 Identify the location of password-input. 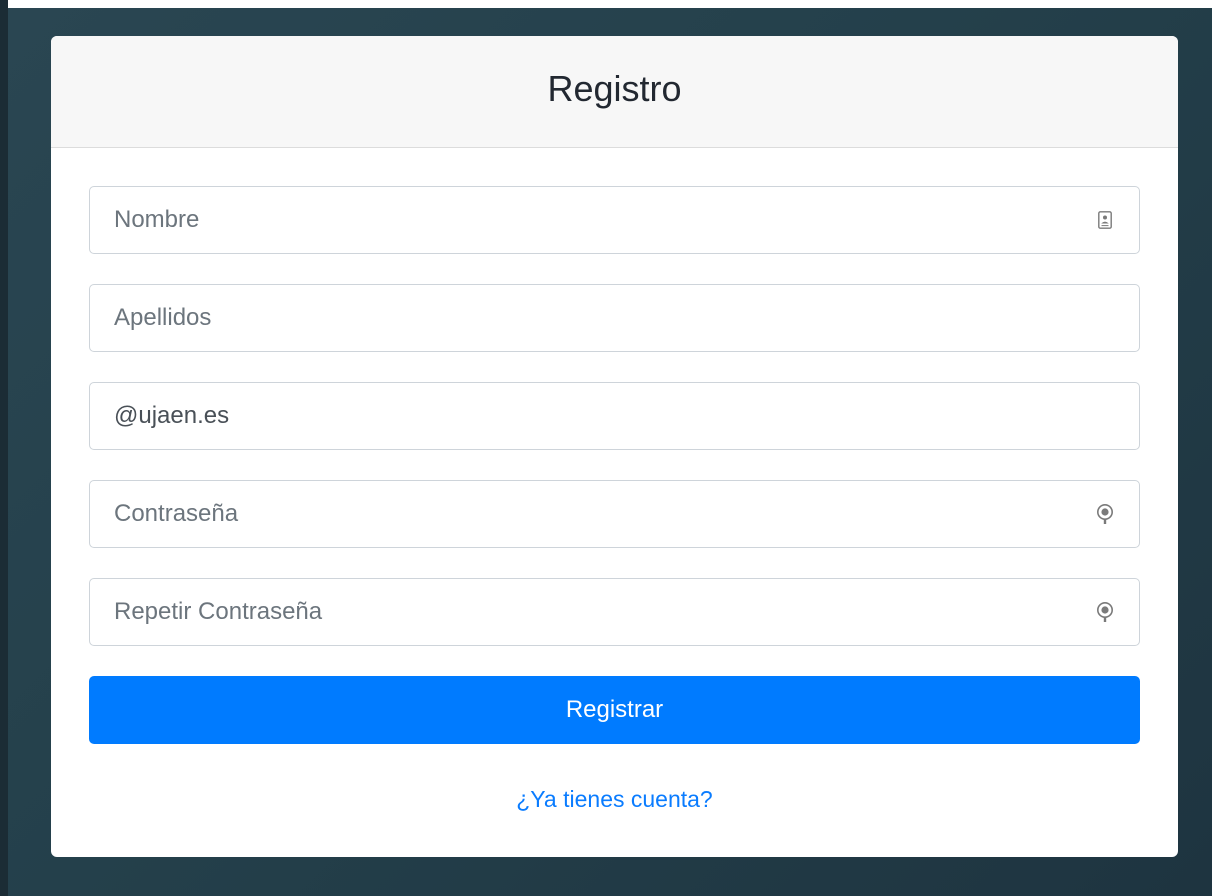
(614, 514).